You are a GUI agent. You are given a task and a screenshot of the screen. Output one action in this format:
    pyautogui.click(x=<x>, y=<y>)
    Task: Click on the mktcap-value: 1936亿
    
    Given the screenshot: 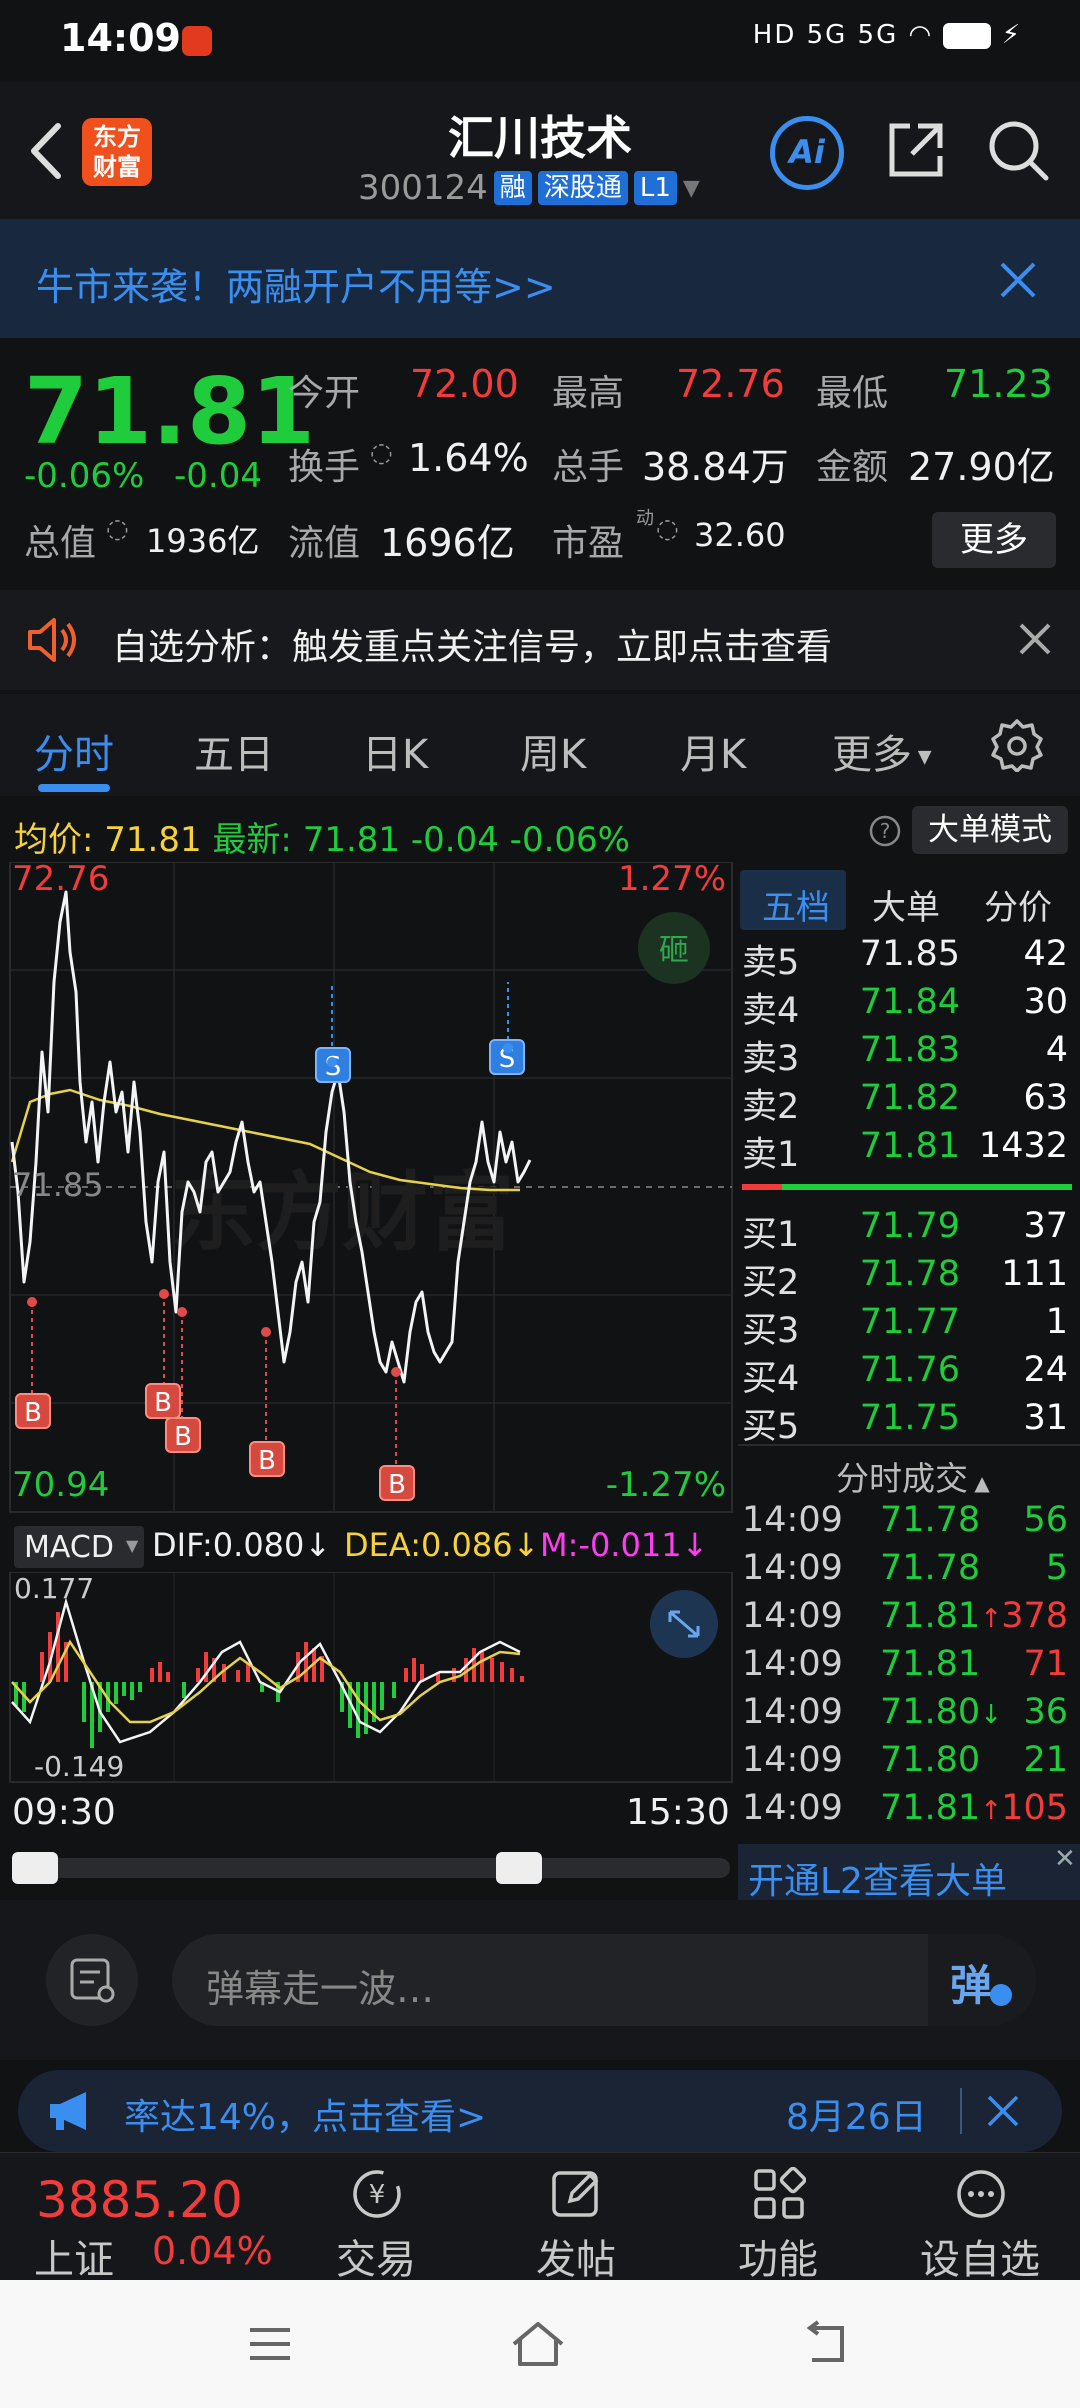 What is the action you would take?
    pyautogui.click(x=203, y=541)
    